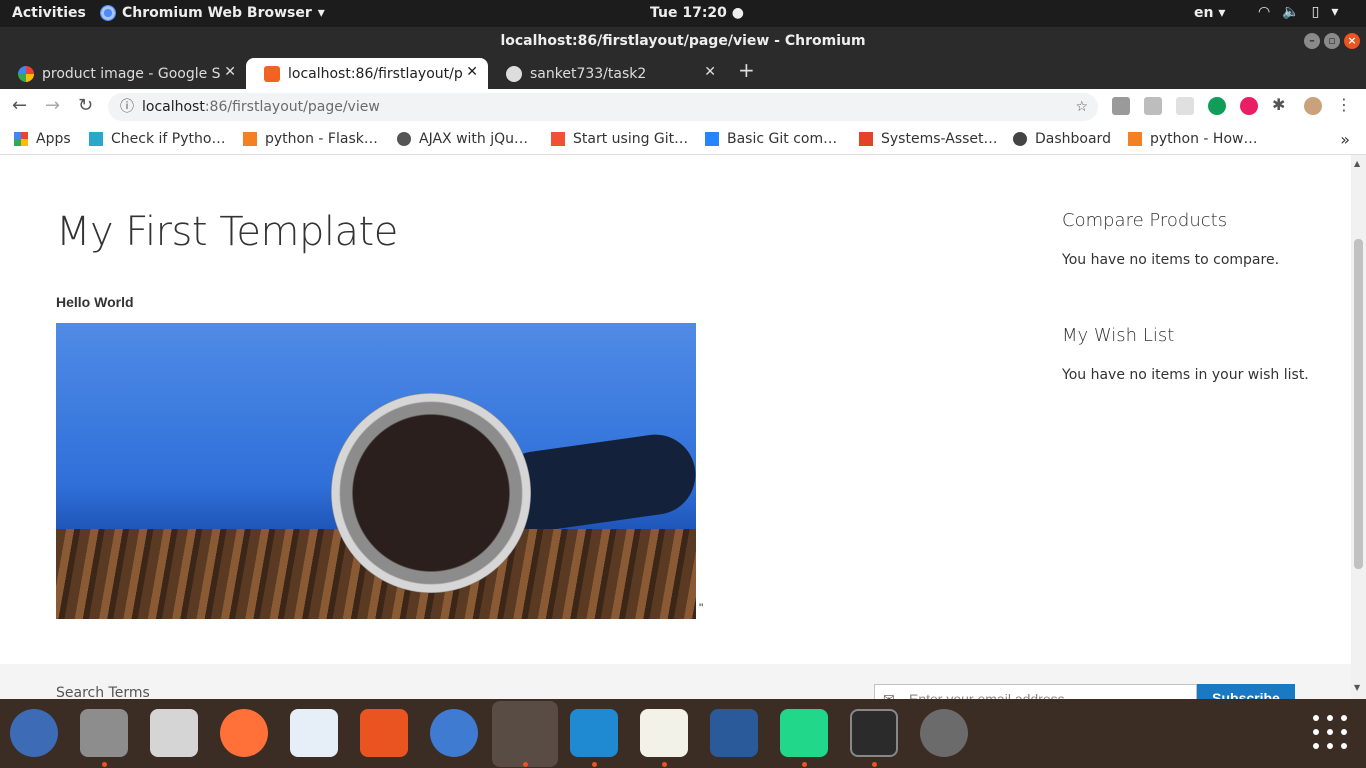 The image size is (1366, 768). I want to click on chromium-icon, so click(108, 13).